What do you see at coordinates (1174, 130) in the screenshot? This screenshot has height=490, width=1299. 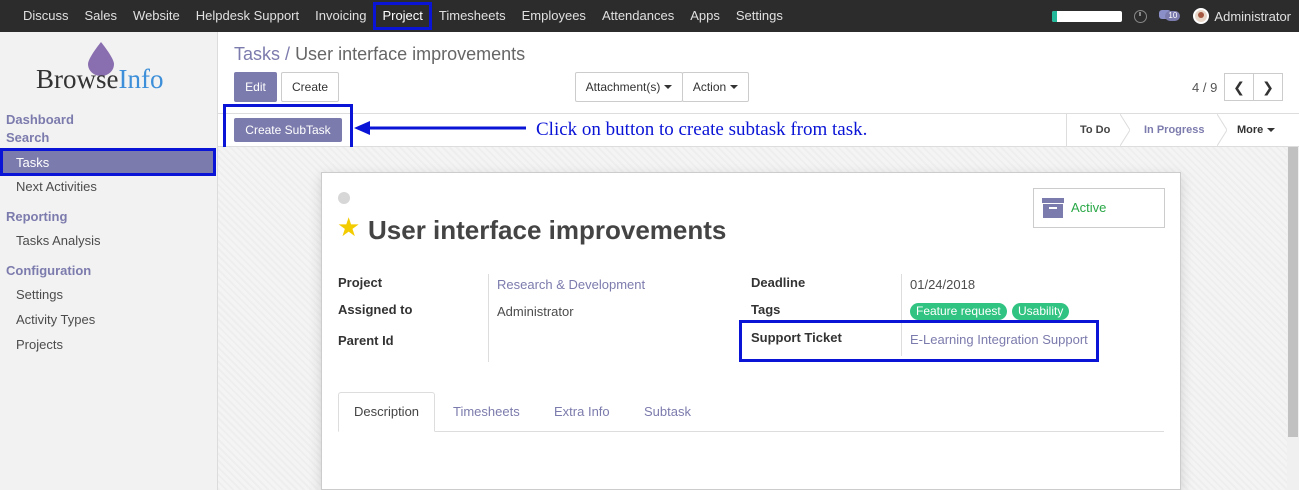 I see `stage-in-progress: In Progress` at bounding box center [1174, 130].